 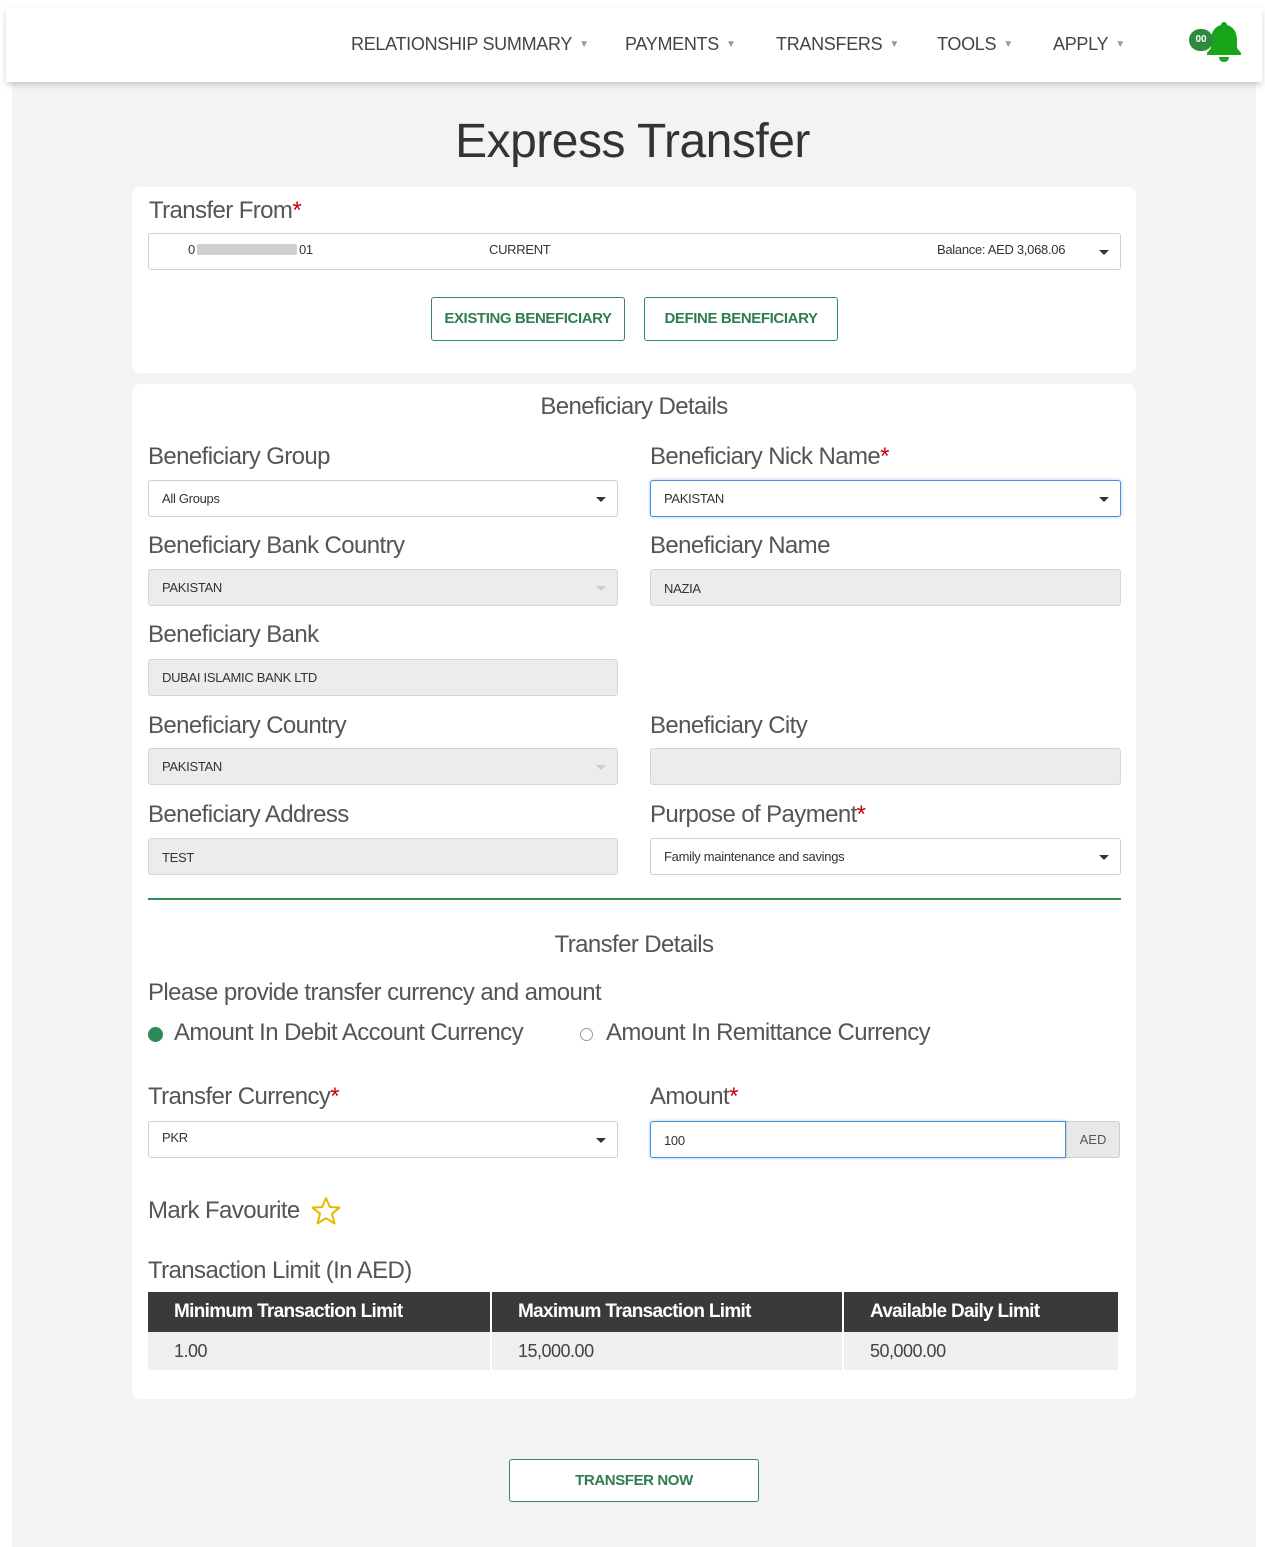 What do you see at coordinates (305, 249) in the screenshot?
I see `account-suffix: 01` at bounding box center [305, 249].